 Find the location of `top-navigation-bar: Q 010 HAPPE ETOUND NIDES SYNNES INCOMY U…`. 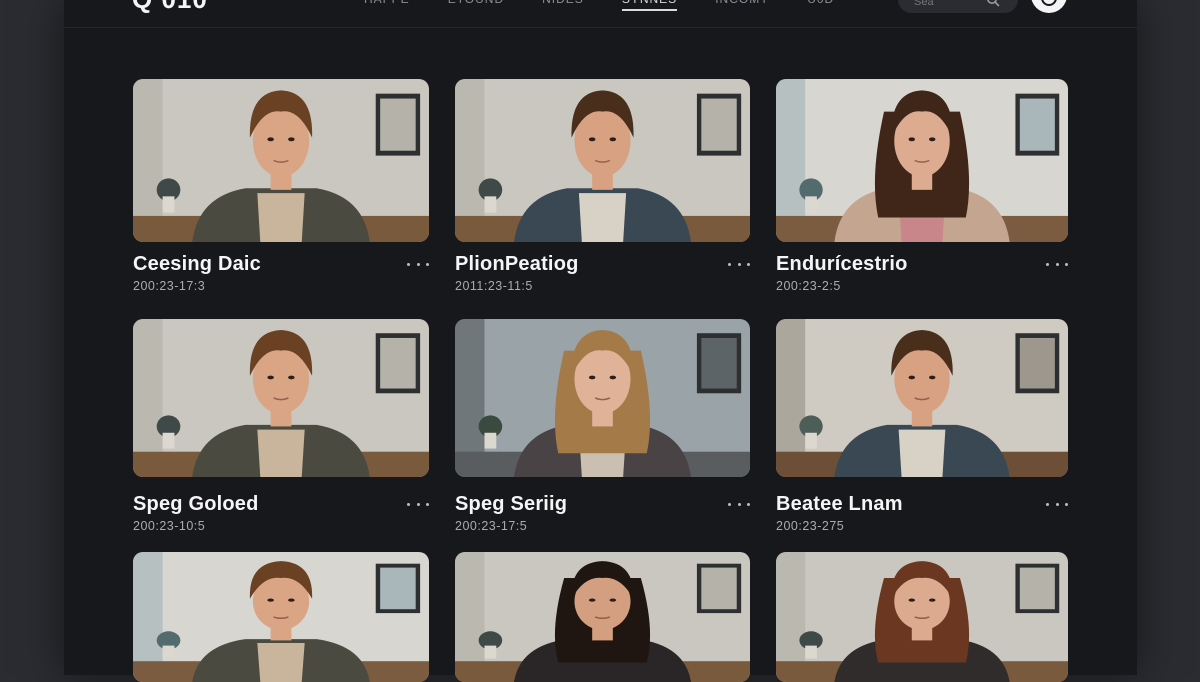

top-navigation-bar: Q 010 HAPPE ETOUND NIDES SYNNES INCOMY U… is located at coordinates (600, 14).